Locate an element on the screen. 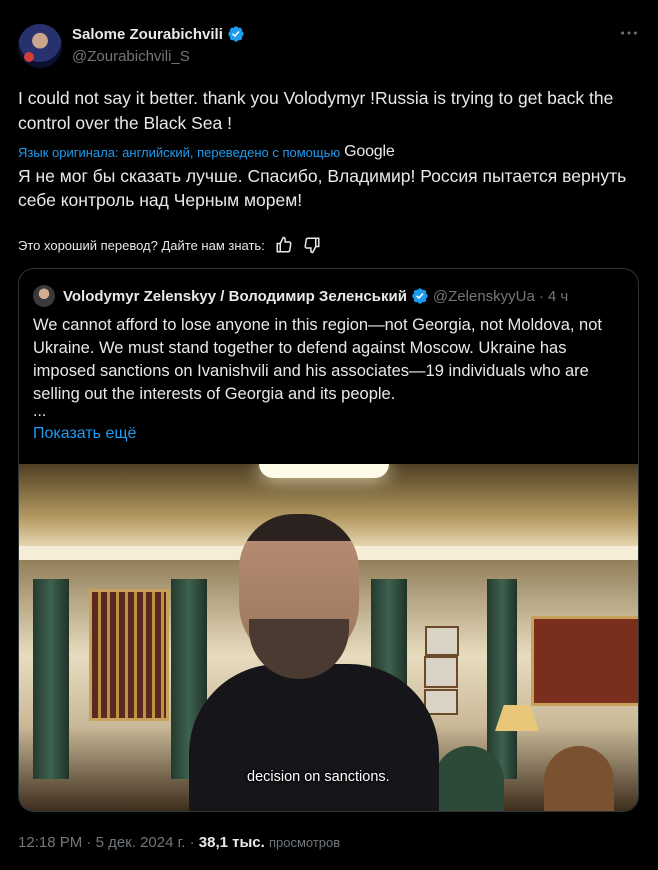  quote-time: 4 ч is located at coordinates (558, 296).